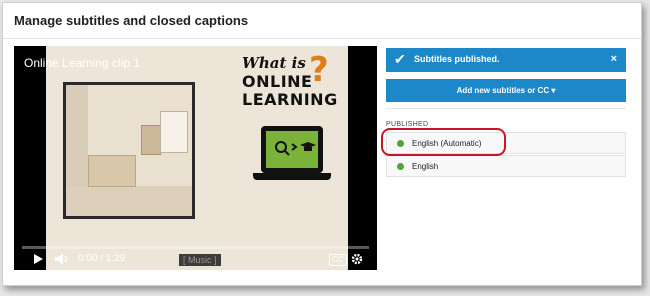 Image resolution: width=650 pixels, height=296 pixels. I want to click on section-label-published: PUBLISHED, so click(407, 124).